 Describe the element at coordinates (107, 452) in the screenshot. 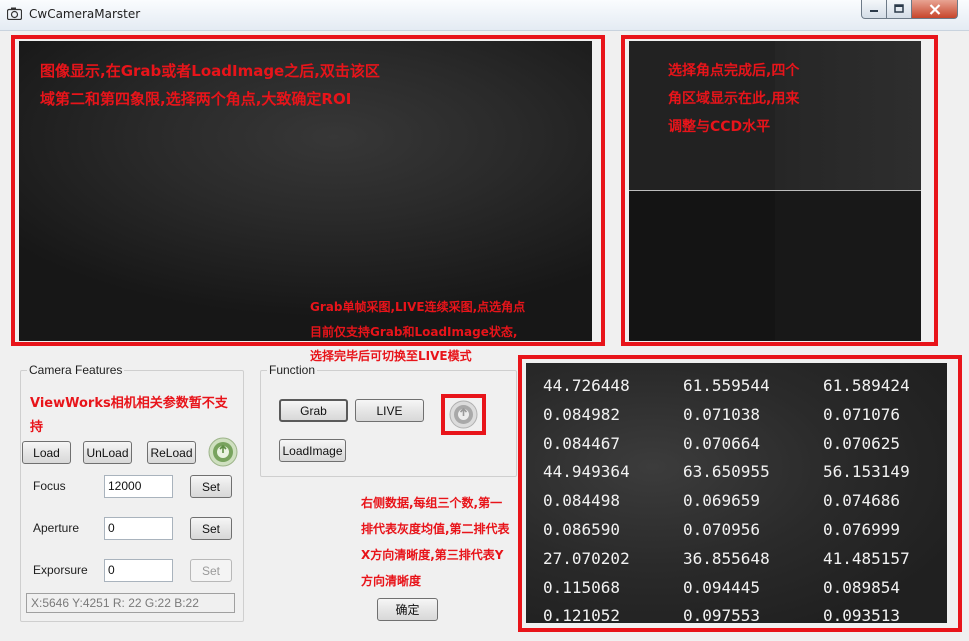

I see `unload-button: UnLoad` at that location.